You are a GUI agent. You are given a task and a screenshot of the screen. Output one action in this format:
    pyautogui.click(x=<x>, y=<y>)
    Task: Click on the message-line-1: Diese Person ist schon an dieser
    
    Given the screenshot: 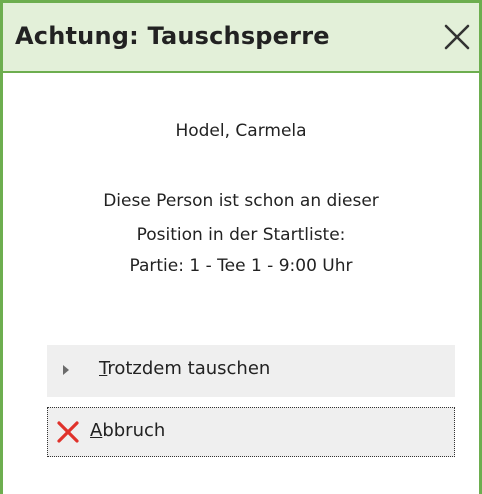 What is the action you would take?
    pyautogui.click(x=241, y=201)
    